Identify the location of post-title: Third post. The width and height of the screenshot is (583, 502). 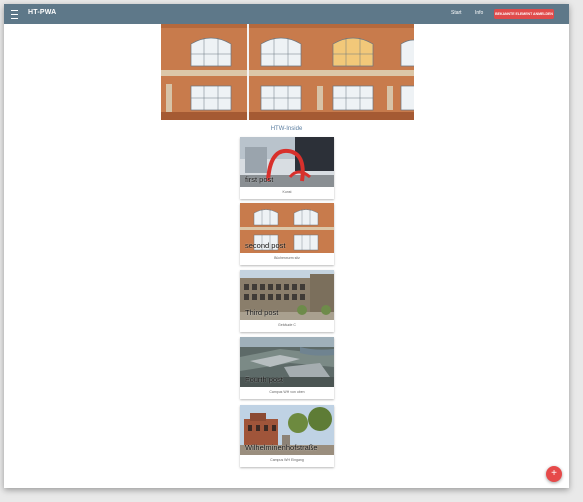
(262, 312).